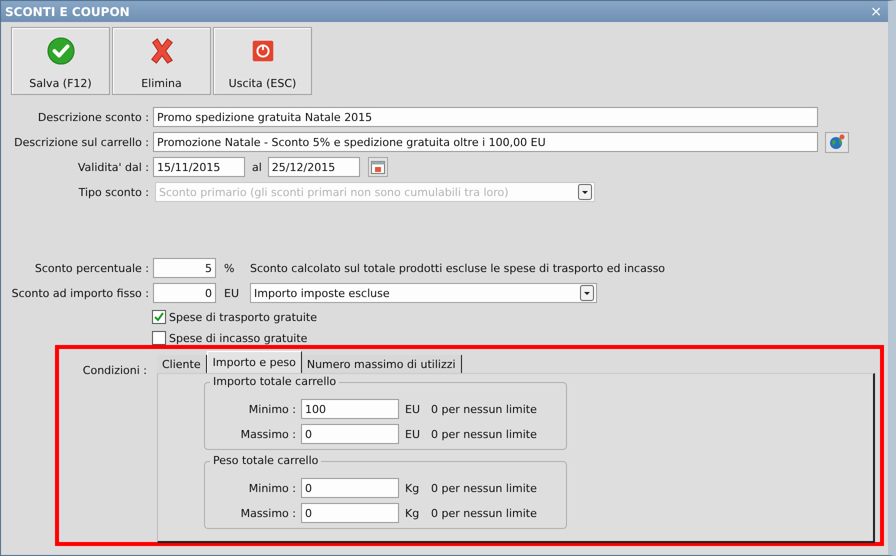 This screenshot has height=556, width=896. I want to click on save-button: Salva (F12), so click(60, 61).